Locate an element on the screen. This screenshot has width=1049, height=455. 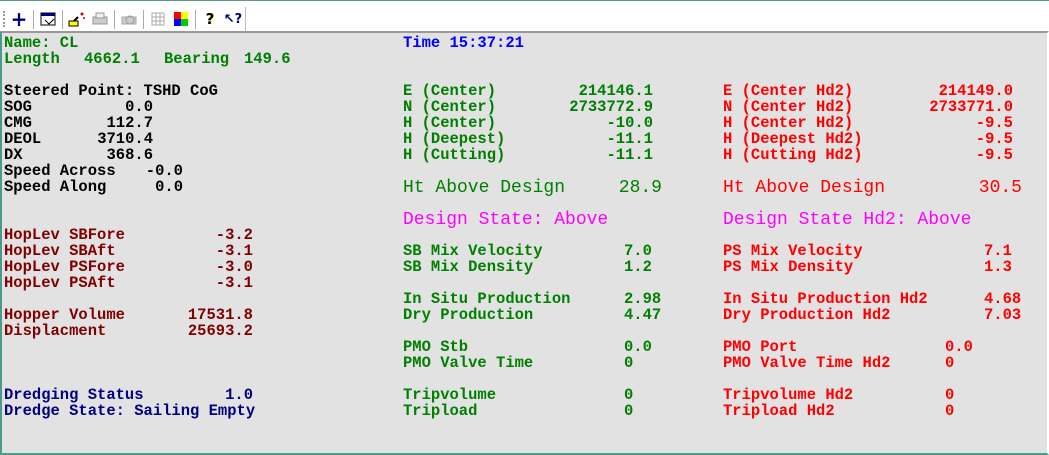
hd2-row-label: Tripvolume Hd2 is located at coordinates (788, 395).